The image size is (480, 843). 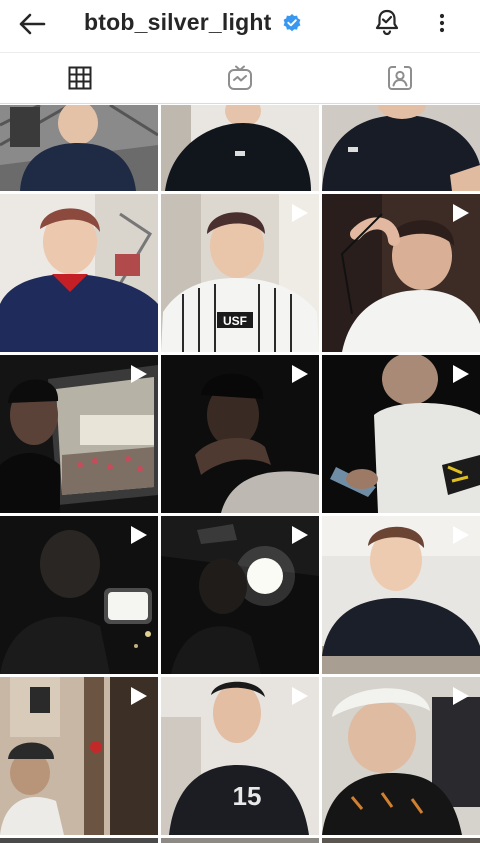 What do you see at coordinates (292, 23) in the screenshot?
I see `verified-badge-icon` at bounding box center [292, 23].